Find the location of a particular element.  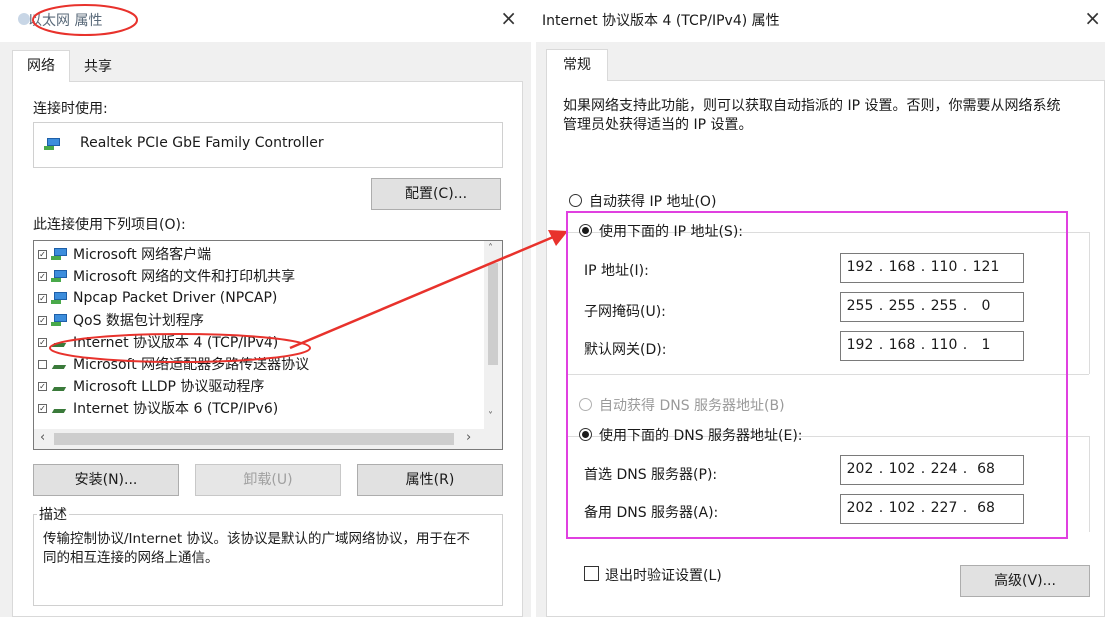

subnet-octet-4: 0 is located at coordinates (986, 306).